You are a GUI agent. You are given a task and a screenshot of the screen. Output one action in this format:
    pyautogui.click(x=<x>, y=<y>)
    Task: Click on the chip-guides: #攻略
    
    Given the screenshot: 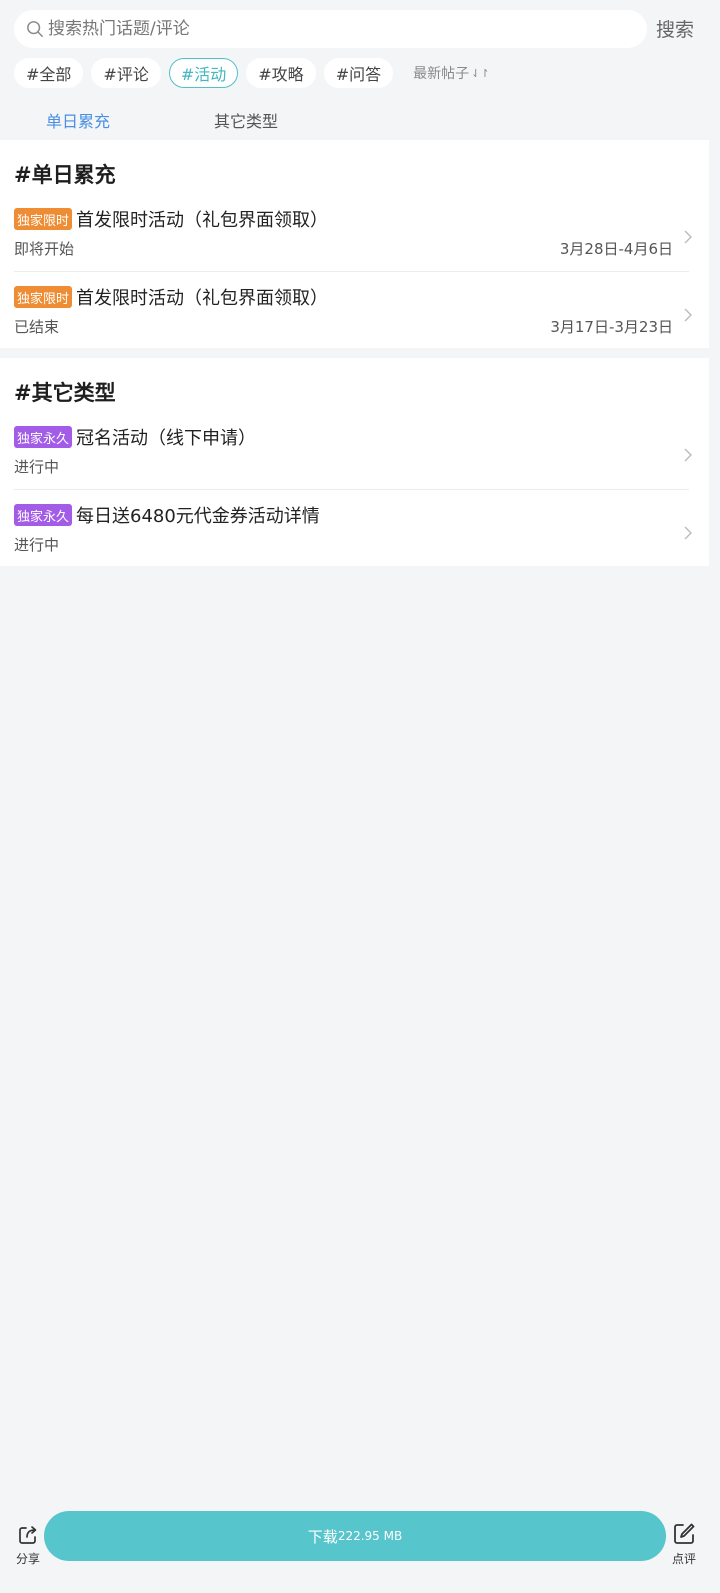 What is the action you would take?
    pyautogui.click(x=281, y=73)
    